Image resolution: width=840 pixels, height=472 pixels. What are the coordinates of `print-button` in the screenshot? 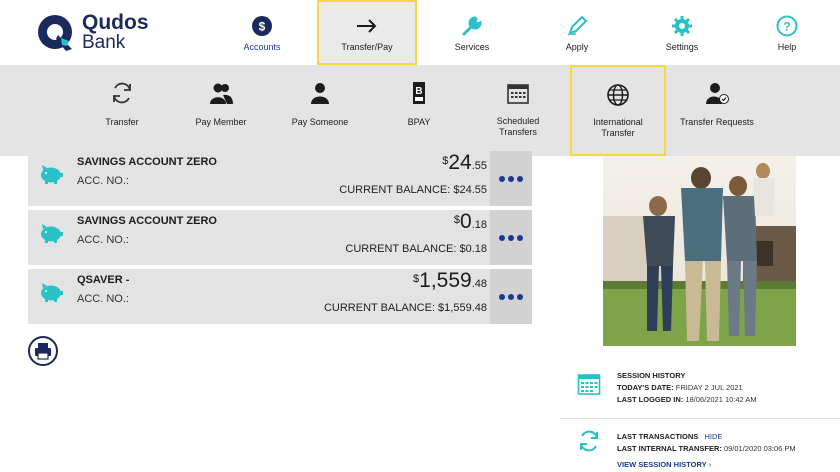 It's located at (43, 351).